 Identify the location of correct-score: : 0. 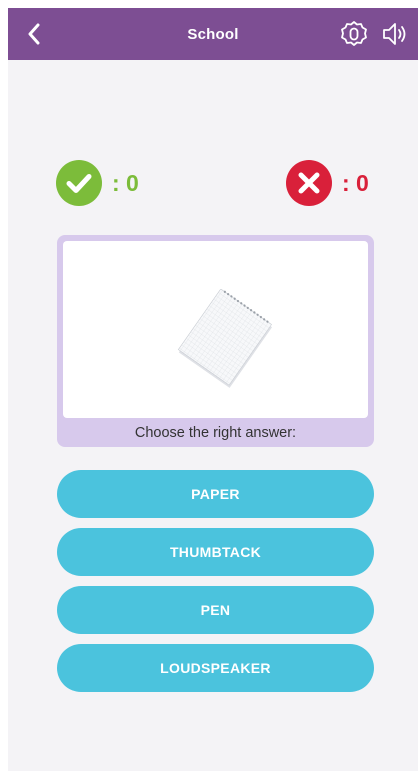
(97, 183).